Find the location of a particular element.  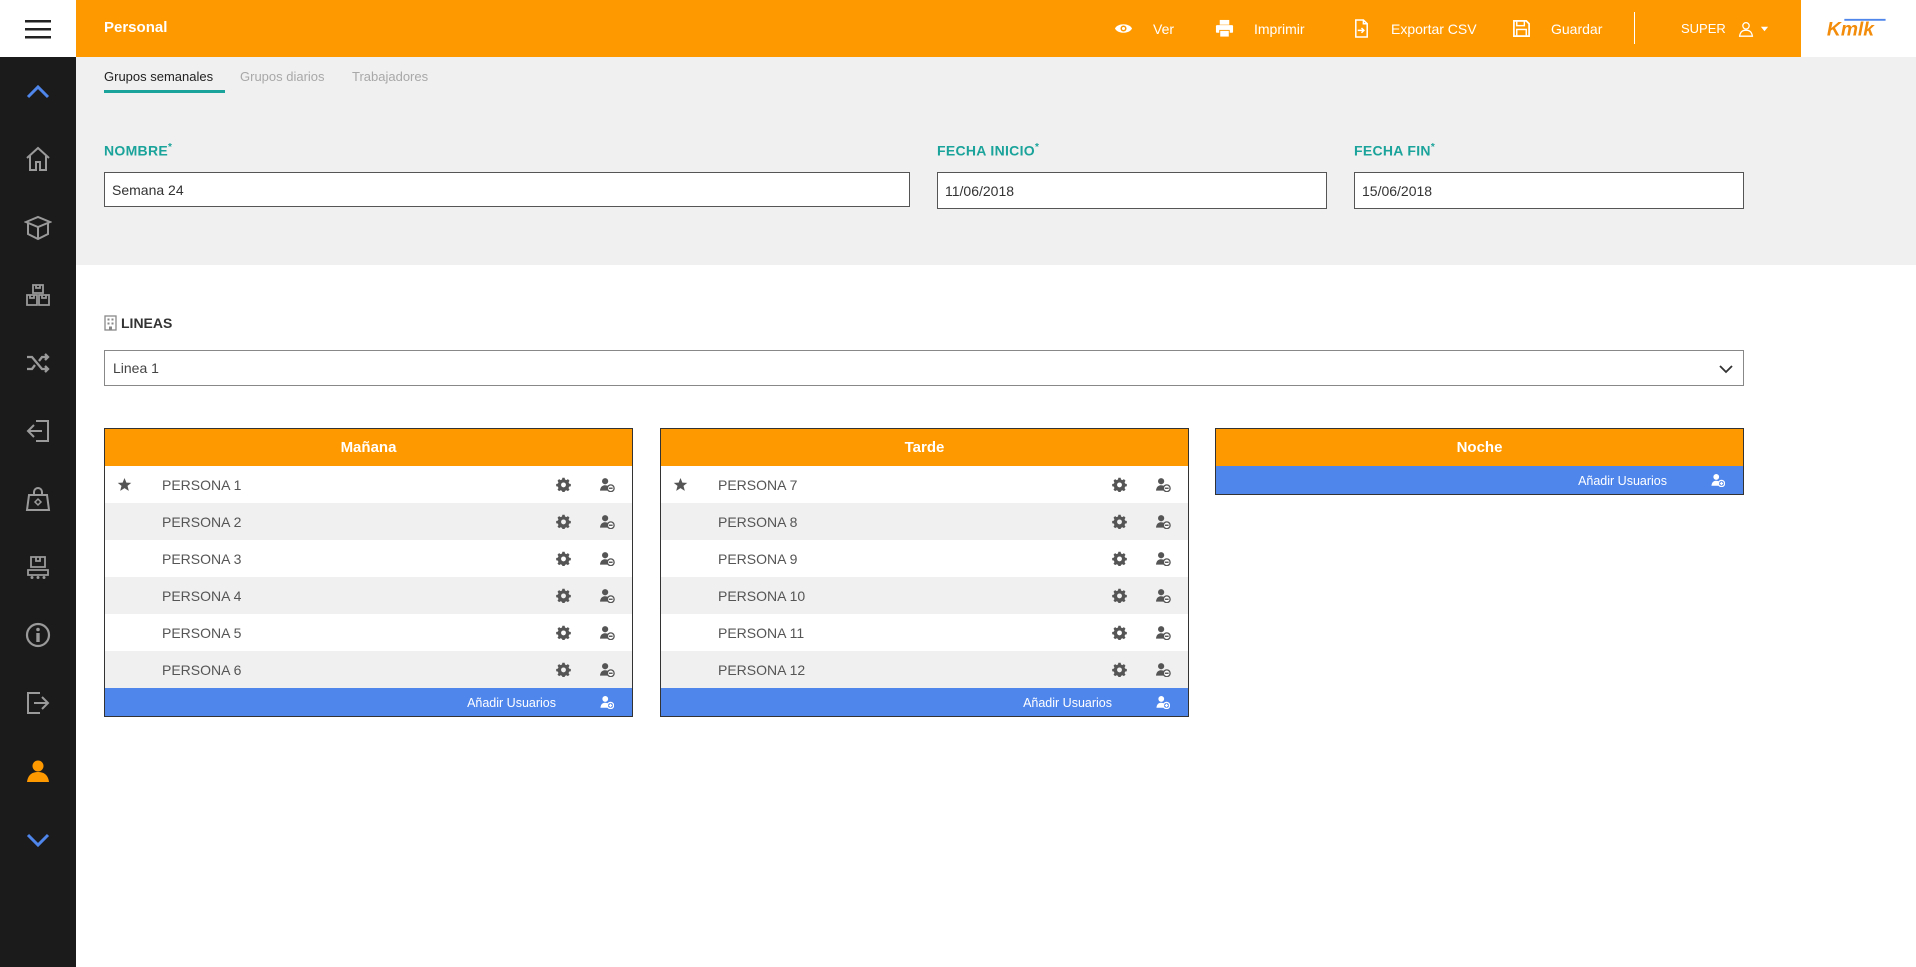

save-label: Guardar is located at coordinates (1577, 28).